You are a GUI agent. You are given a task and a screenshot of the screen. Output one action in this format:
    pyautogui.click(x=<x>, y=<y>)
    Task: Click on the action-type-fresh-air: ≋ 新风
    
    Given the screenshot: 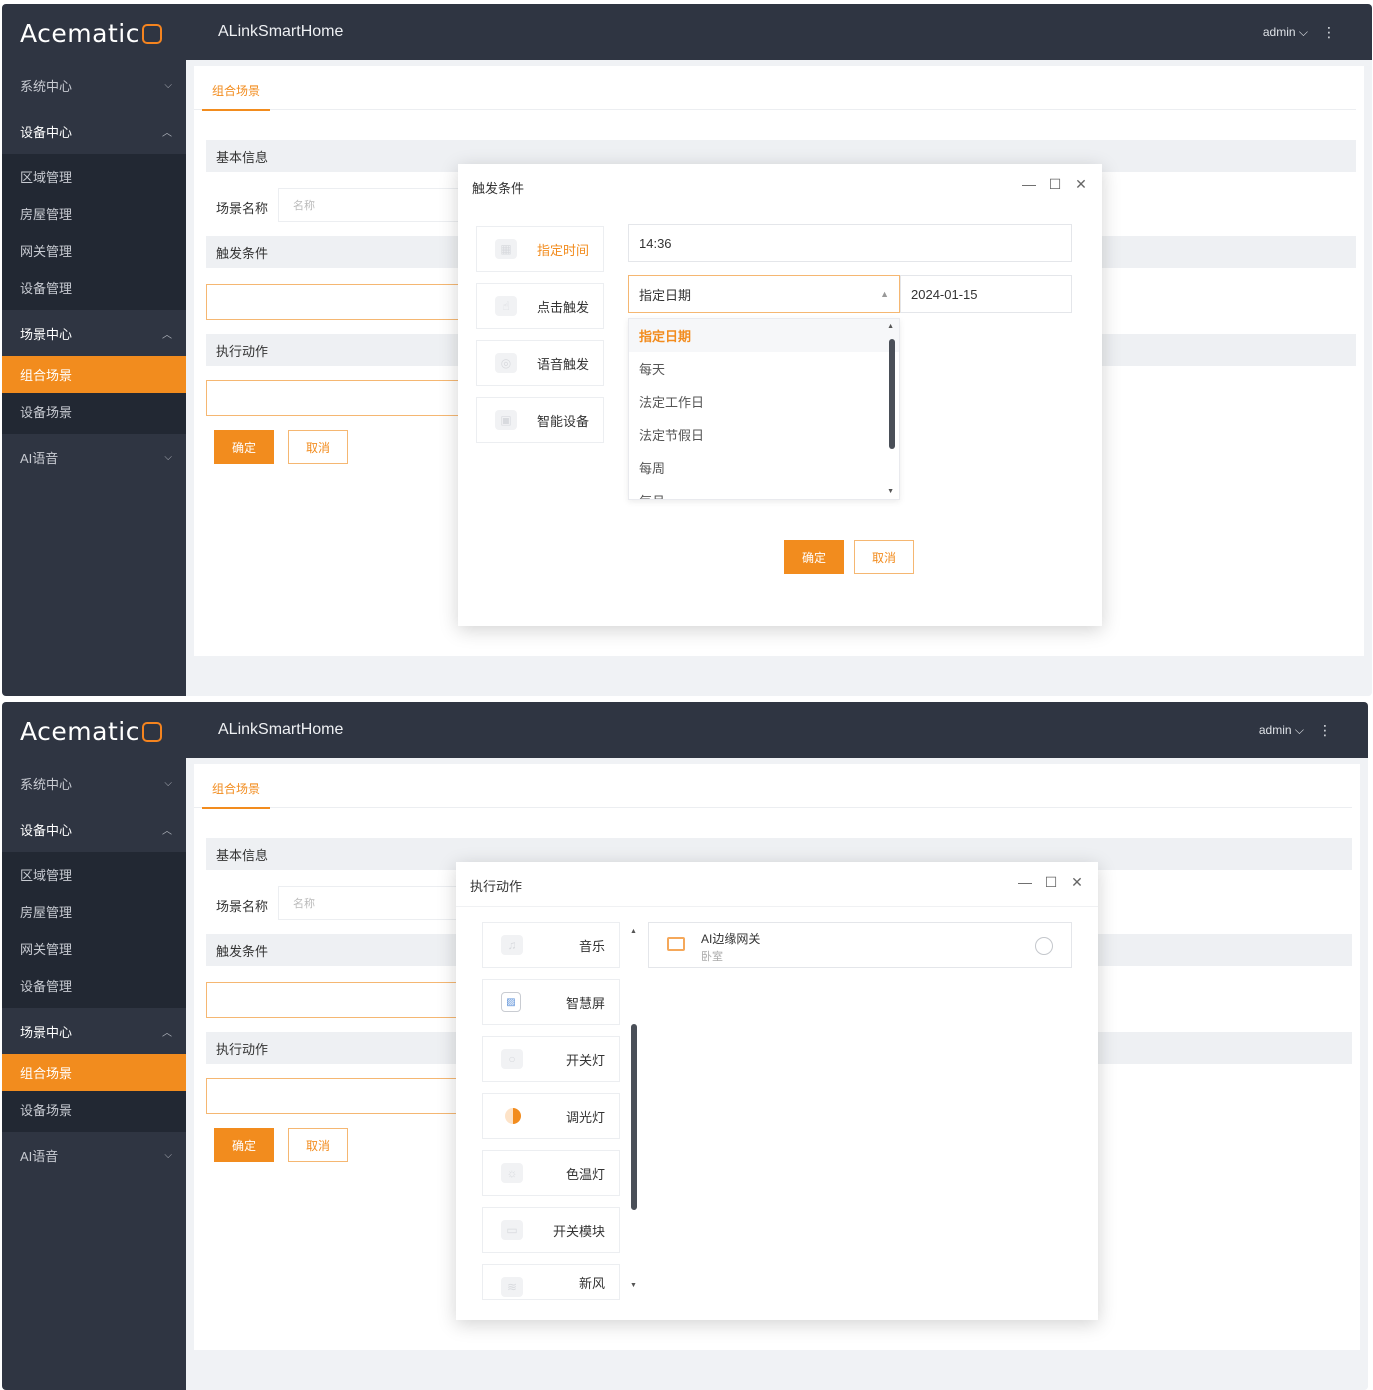 What is the action you would take?
    pyautogui.click(x=551, y=1282)
    